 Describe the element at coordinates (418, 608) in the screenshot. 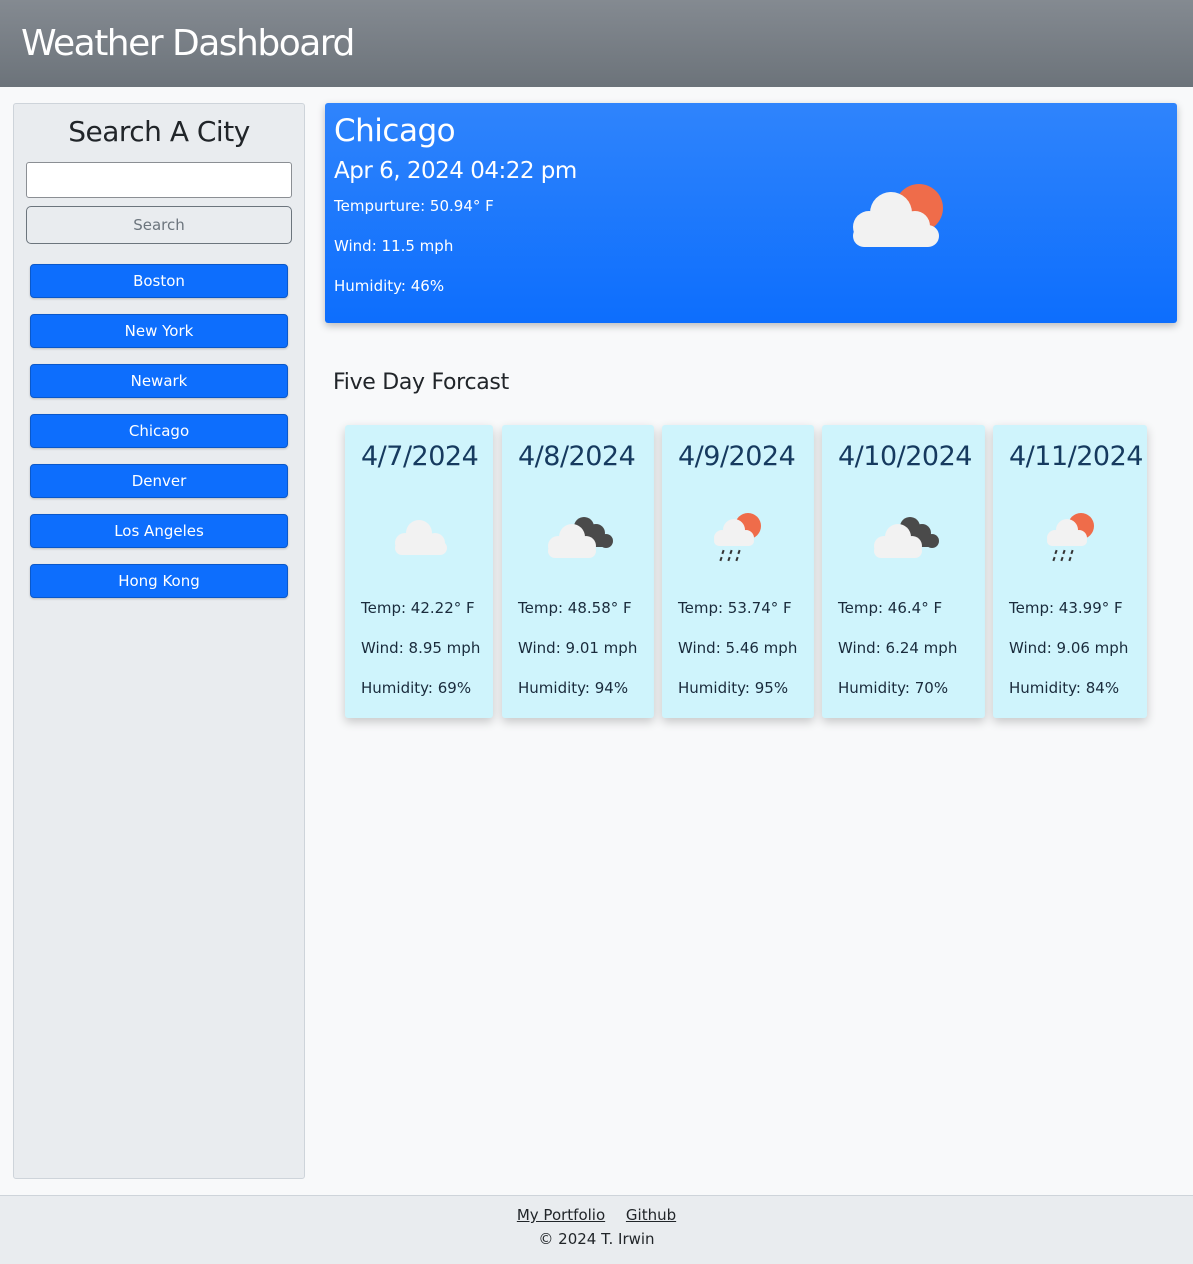

I see `forecast-temperature: Temp: 42.22° F` at that location.